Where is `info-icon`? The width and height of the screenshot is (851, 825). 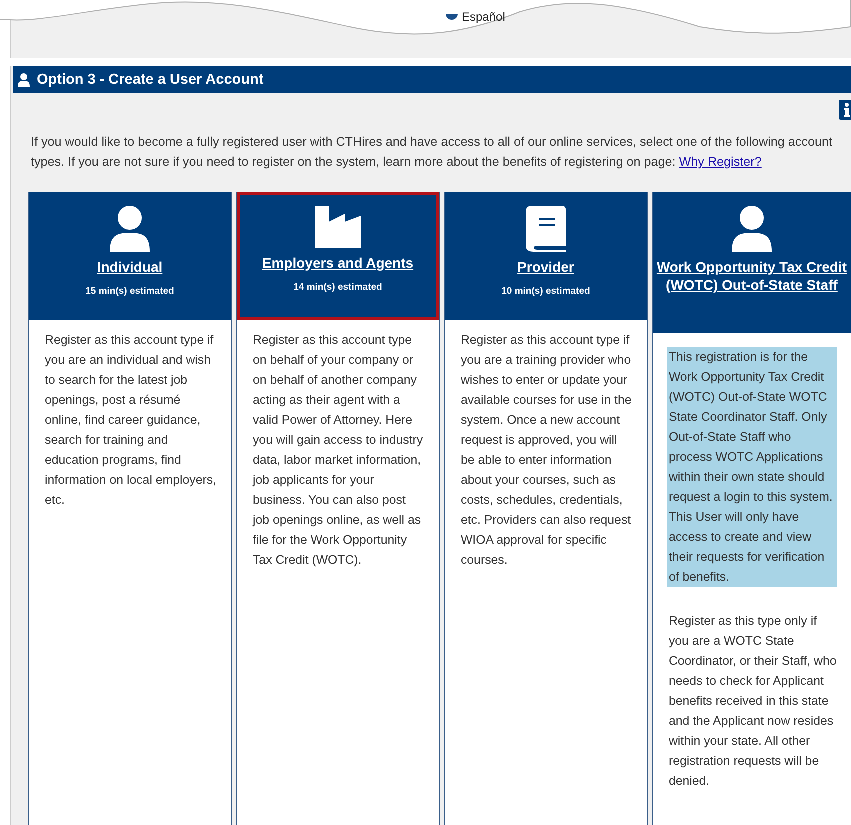 info-icon is located at coordinates (845, 110).